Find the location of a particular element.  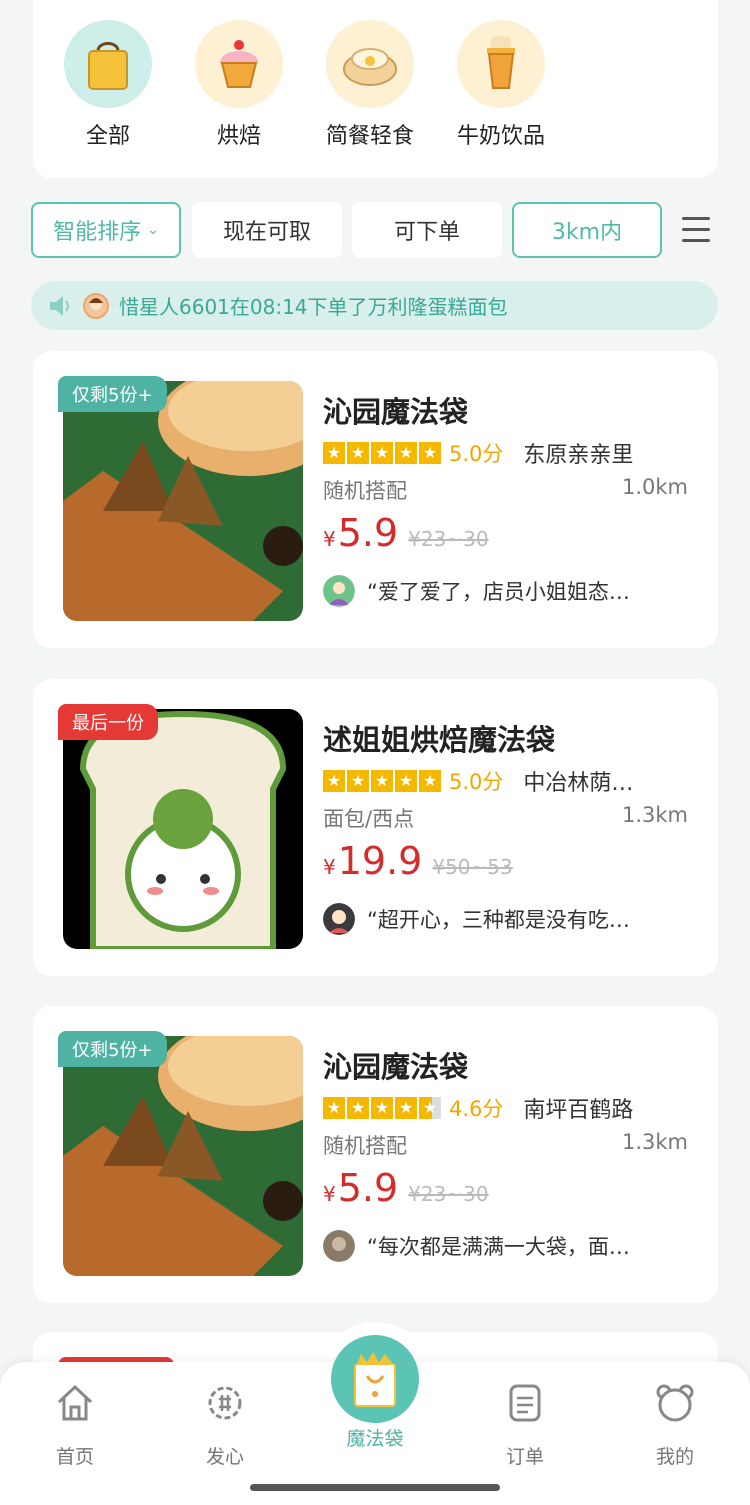

category-label: 全部 is located at coordinates (107, 136).